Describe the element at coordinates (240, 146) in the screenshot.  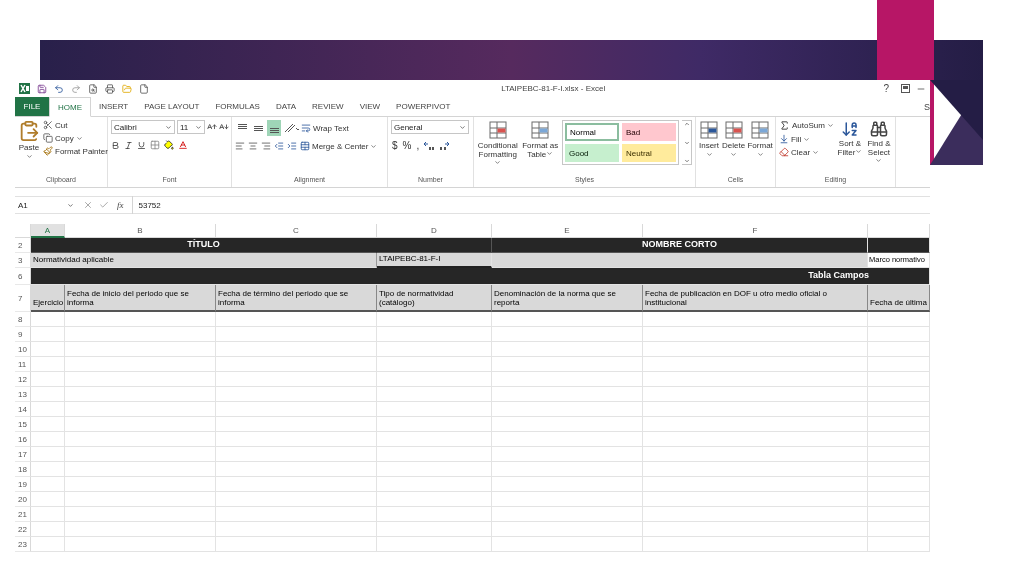
I see `align-left-icon` at that location.